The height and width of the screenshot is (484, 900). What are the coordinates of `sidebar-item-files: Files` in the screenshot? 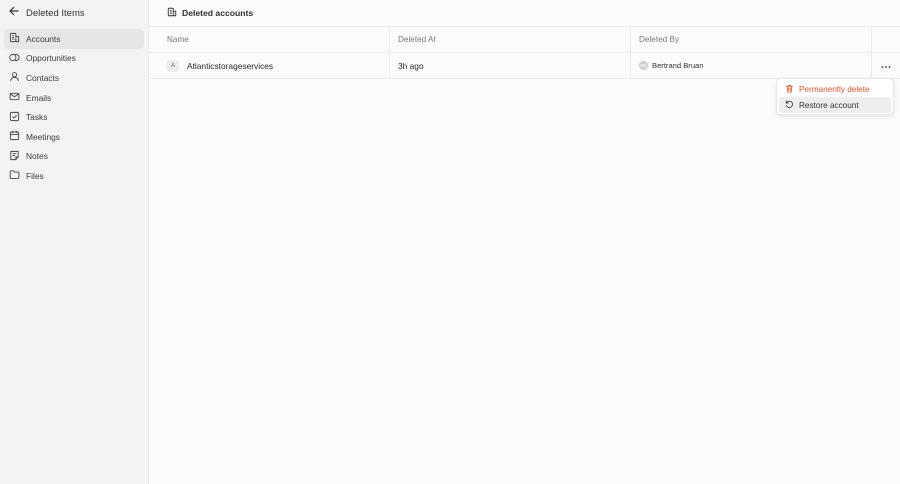 It's located at (74, 176).